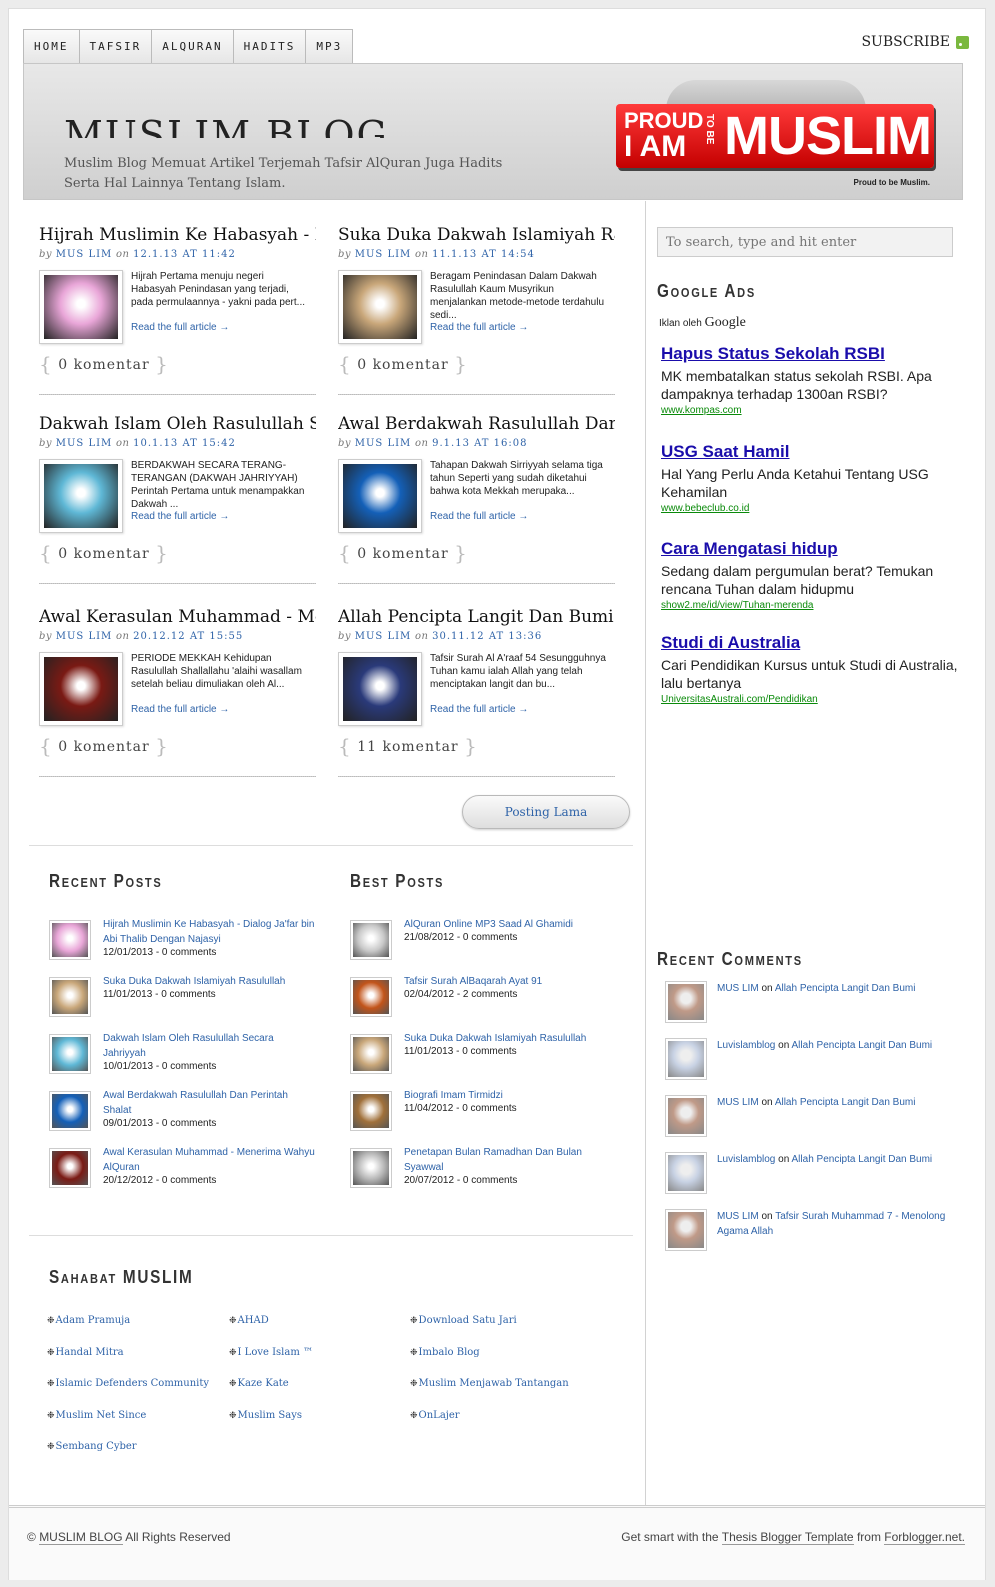 The height and width of the screenshot is (1587, 995). Describe the element at coordinates (85, 1352) in the screenshot. I see `friend-link: ❉Handal Mitra` at that location.